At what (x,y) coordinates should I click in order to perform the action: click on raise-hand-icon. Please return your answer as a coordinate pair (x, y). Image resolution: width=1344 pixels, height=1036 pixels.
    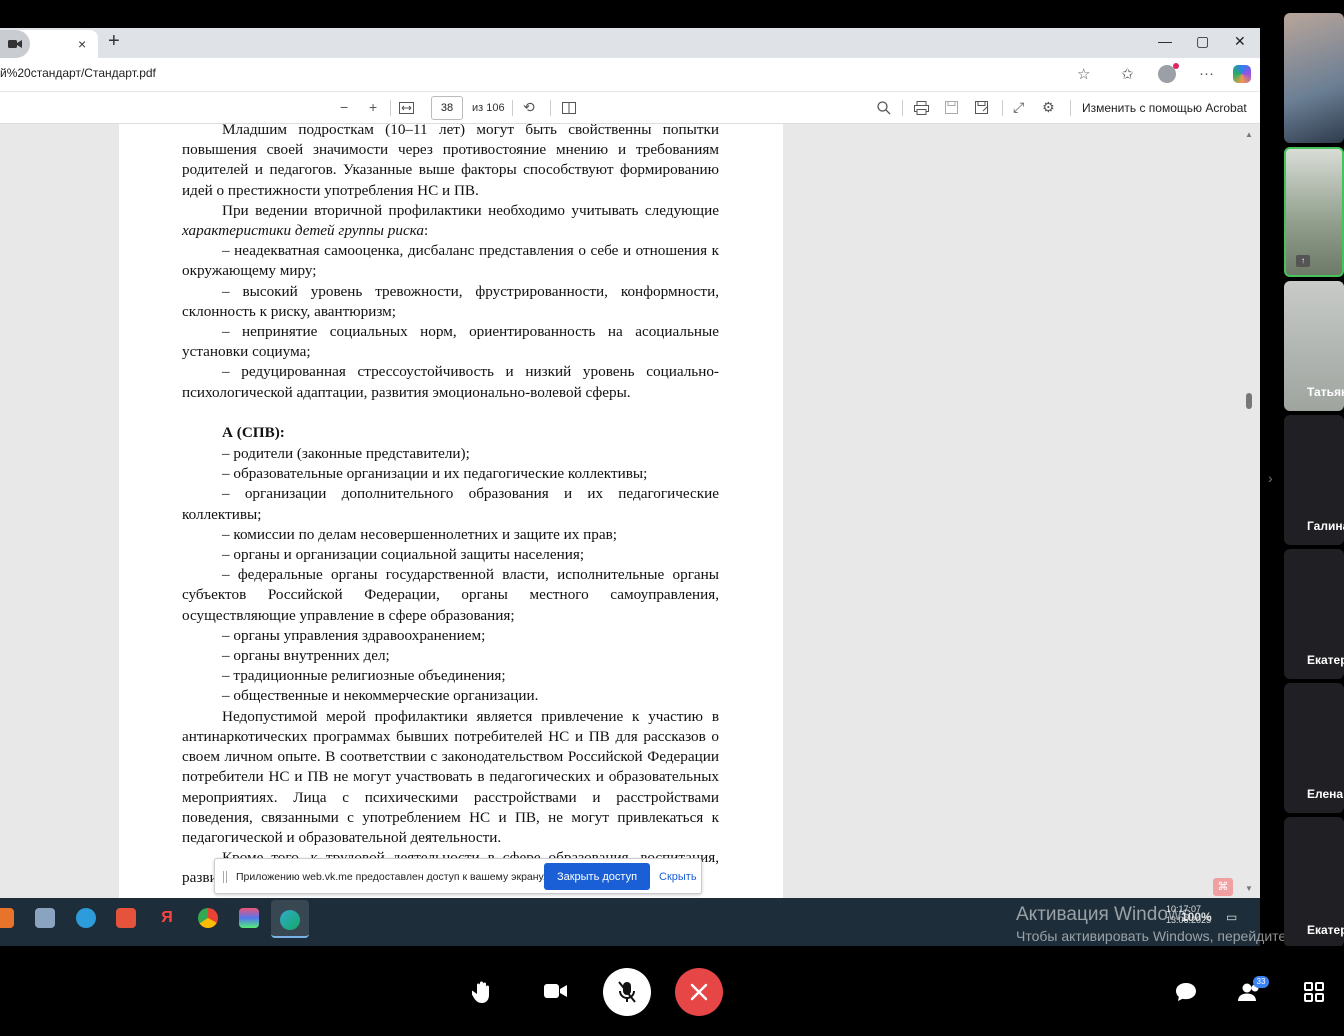
    Looking at the image, I should click on (483, 992).